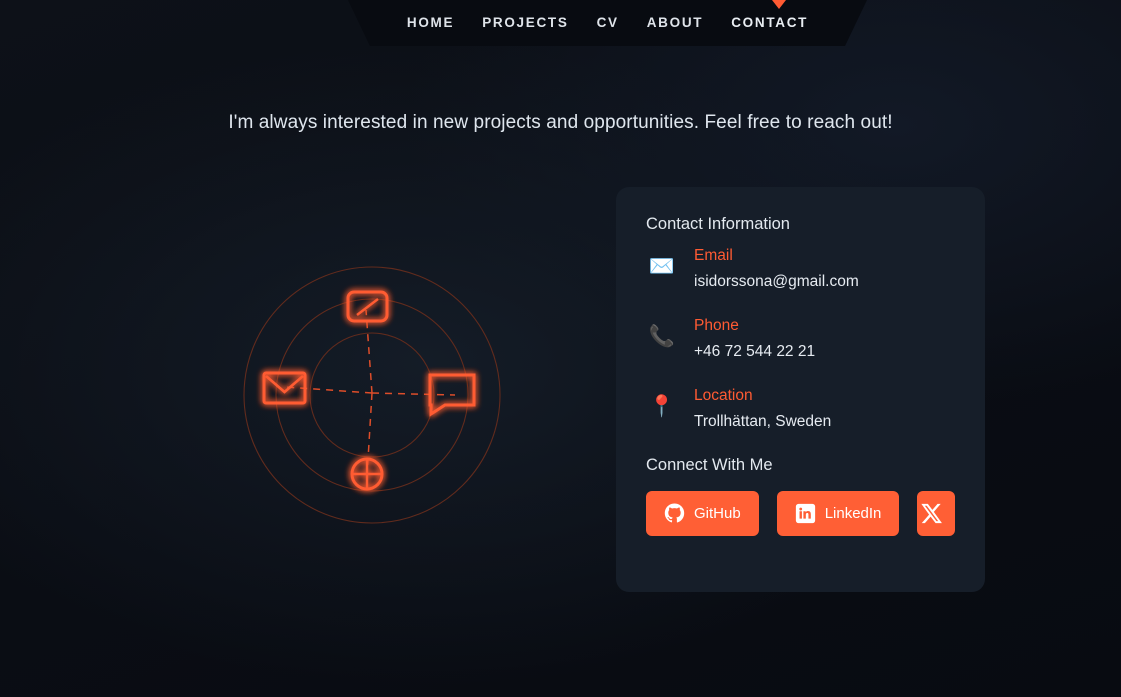 The width and height of the screenshot is (1121, 697). What do you see at coordinates (723, 395) in the screenshot?
I see `location-label: Location` at bounding box center [723, 395].